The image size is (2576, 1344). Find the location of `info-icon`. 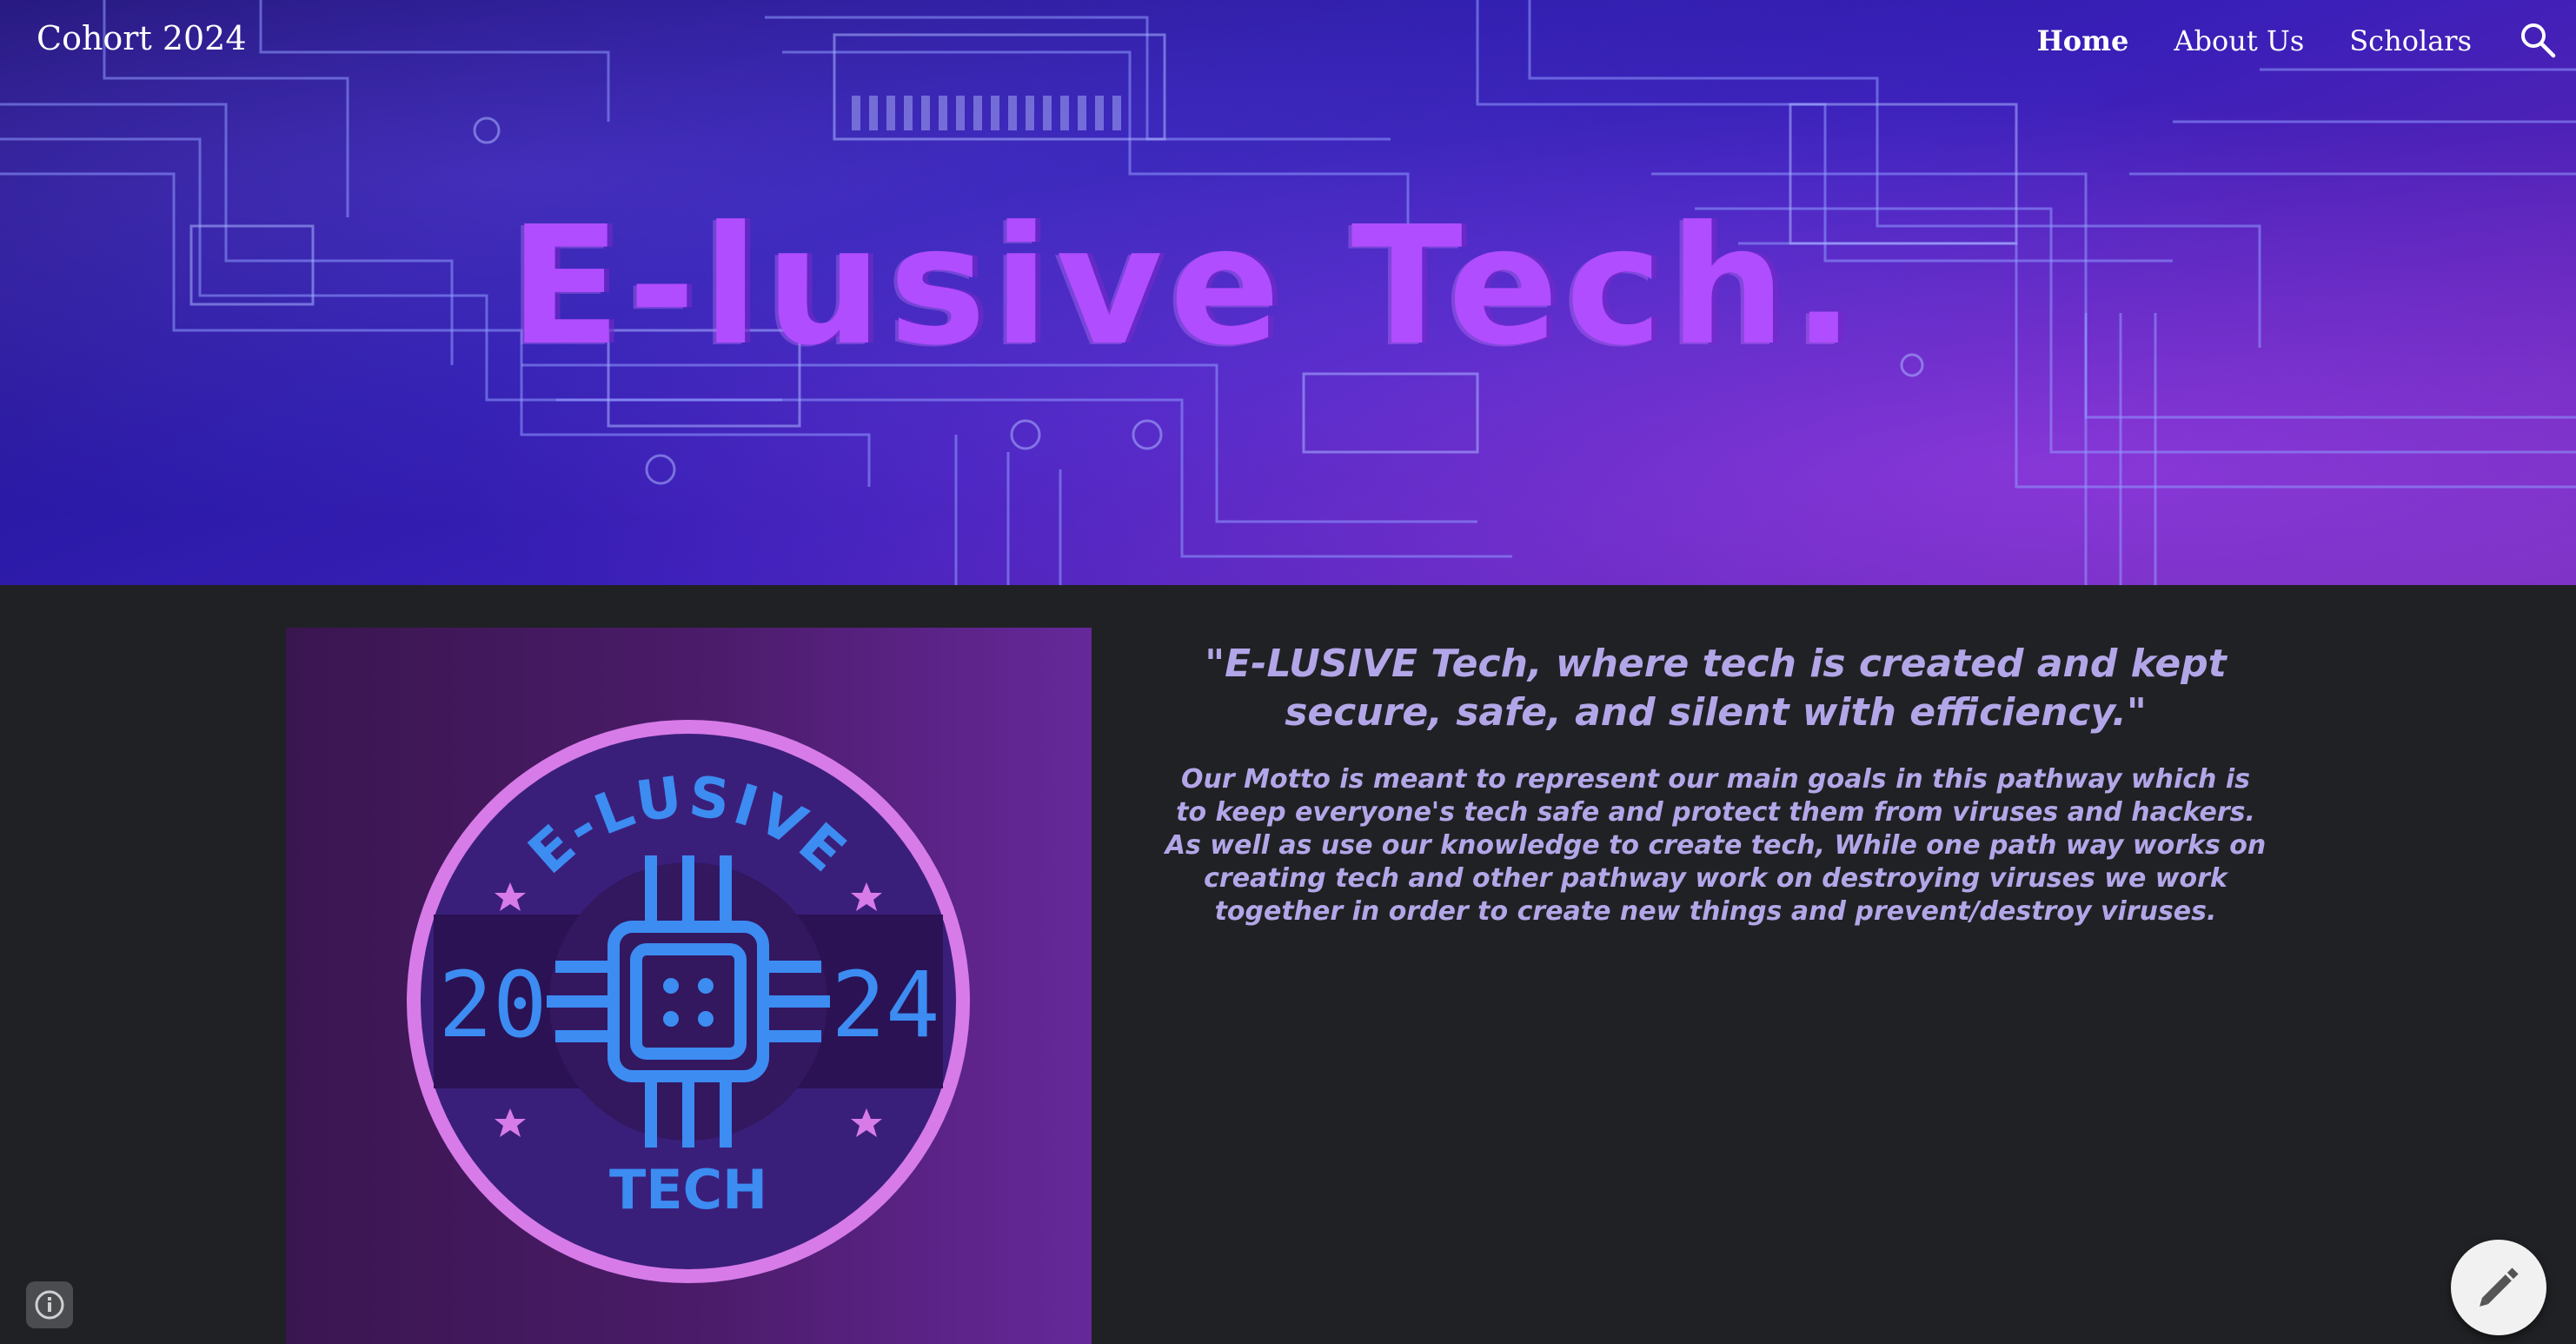

info-icon is located at coordinates (49, 1305).